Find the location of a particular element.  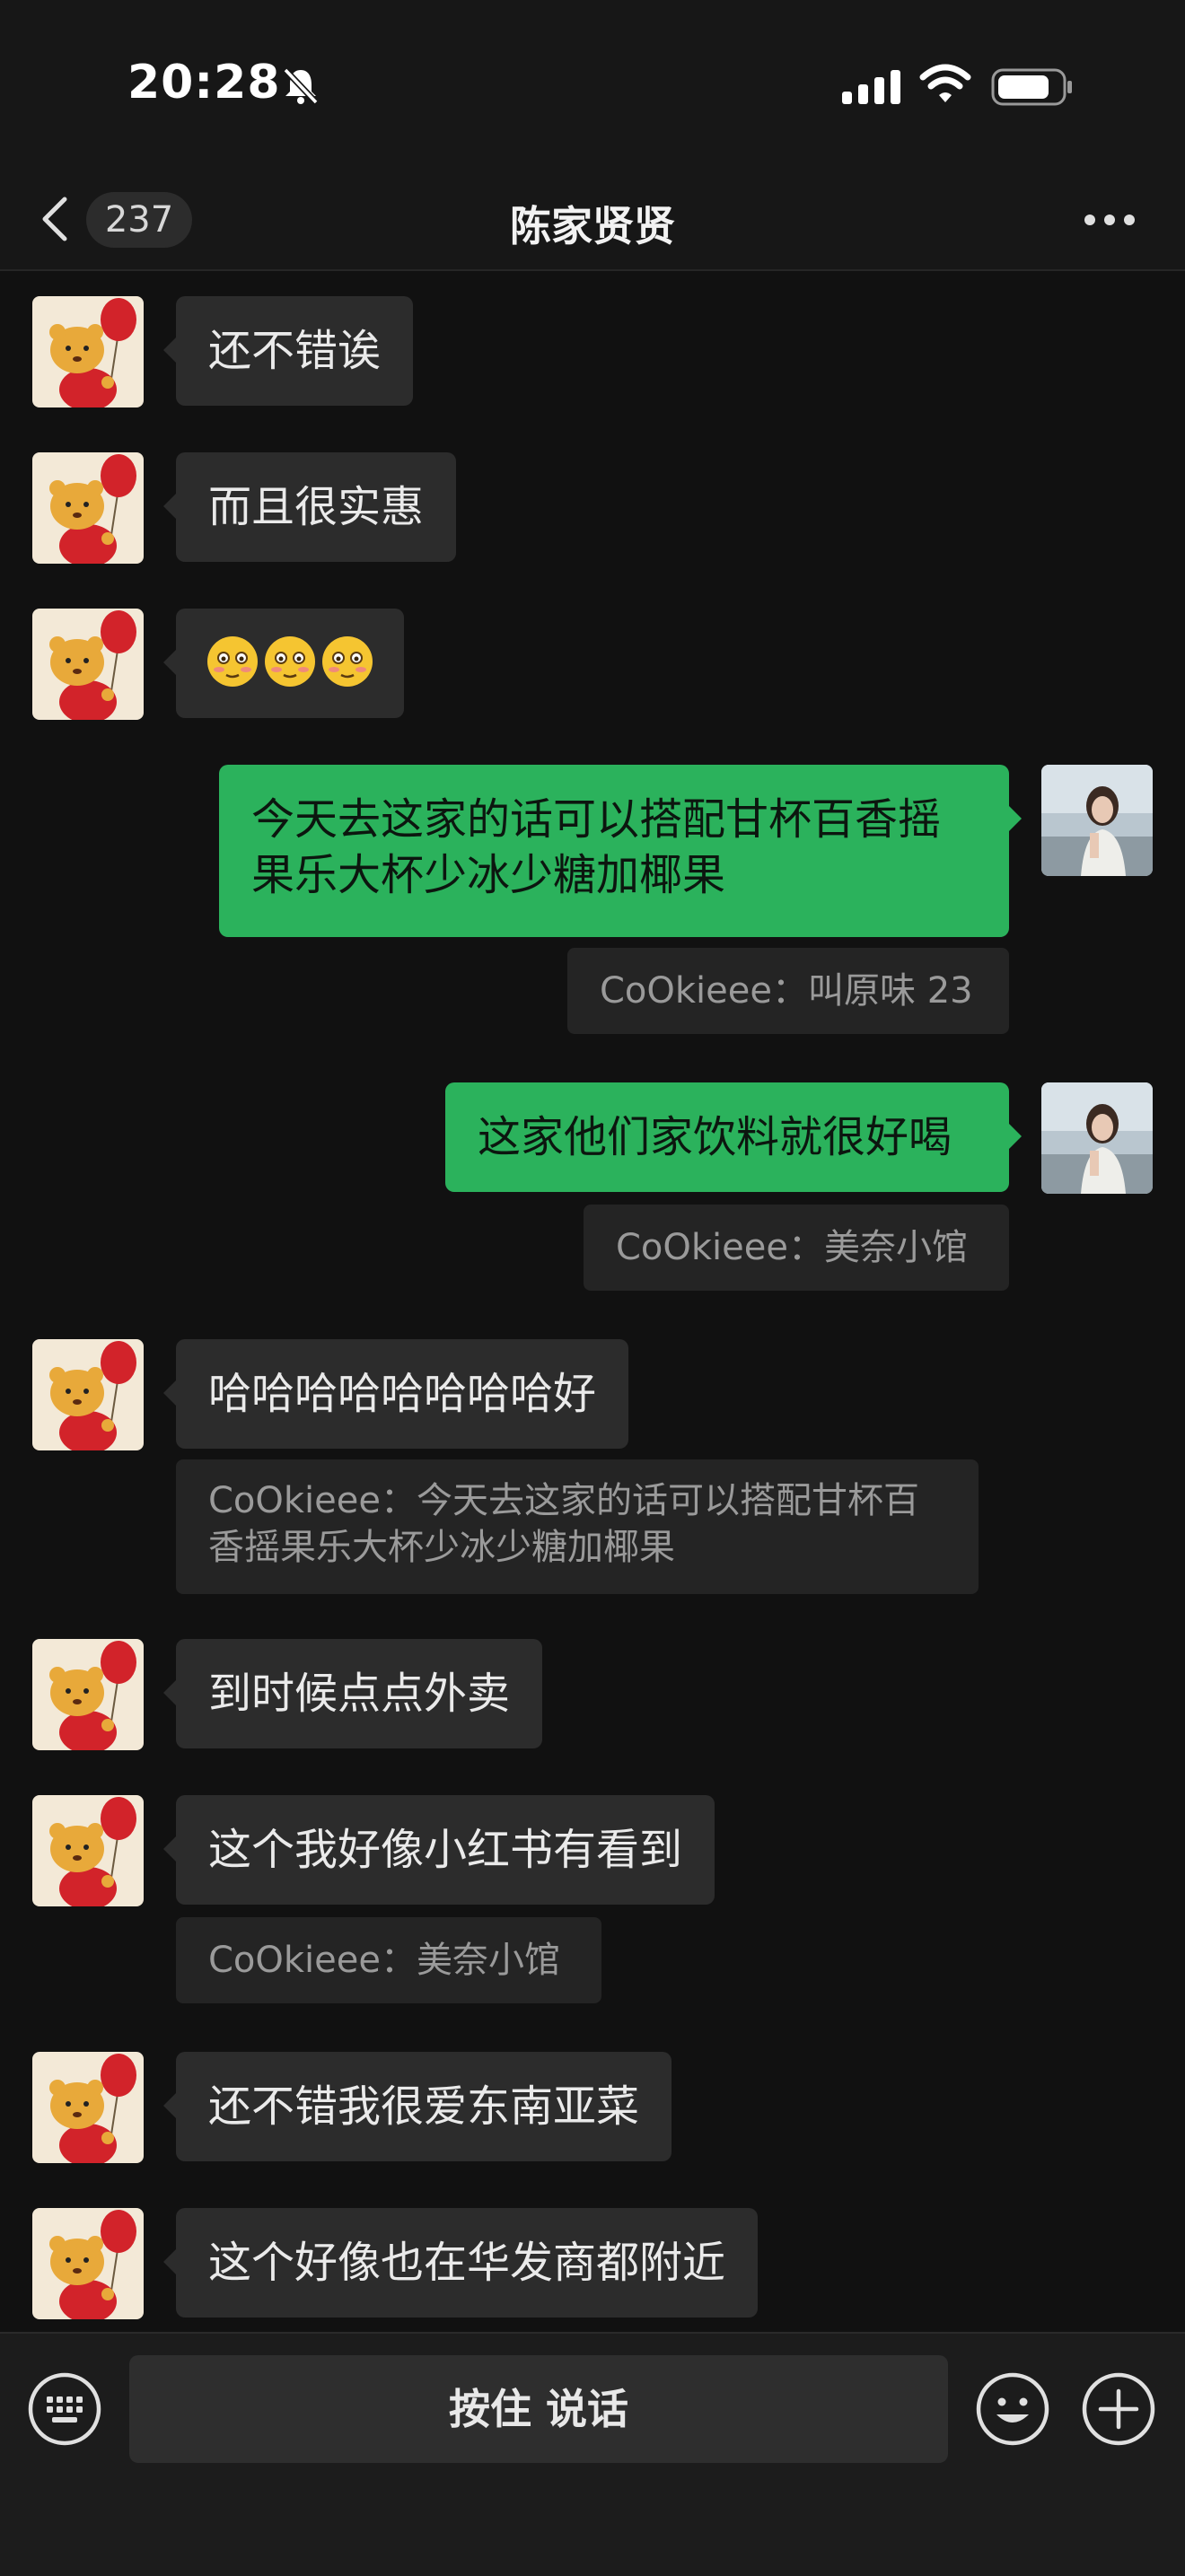

quoted-message: CoOkieee：叫原味 23 is located at coordinates (788, 991).